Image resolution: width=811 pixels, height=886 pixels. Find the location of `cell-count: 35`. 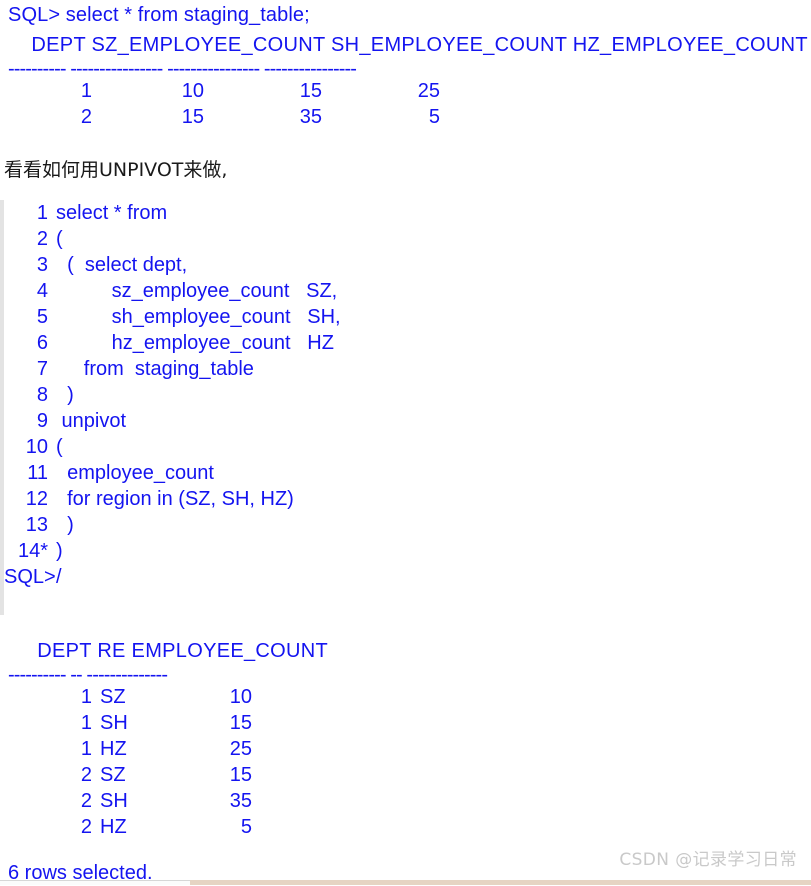

cell-count: 35 is located at coordinates (240, 801).